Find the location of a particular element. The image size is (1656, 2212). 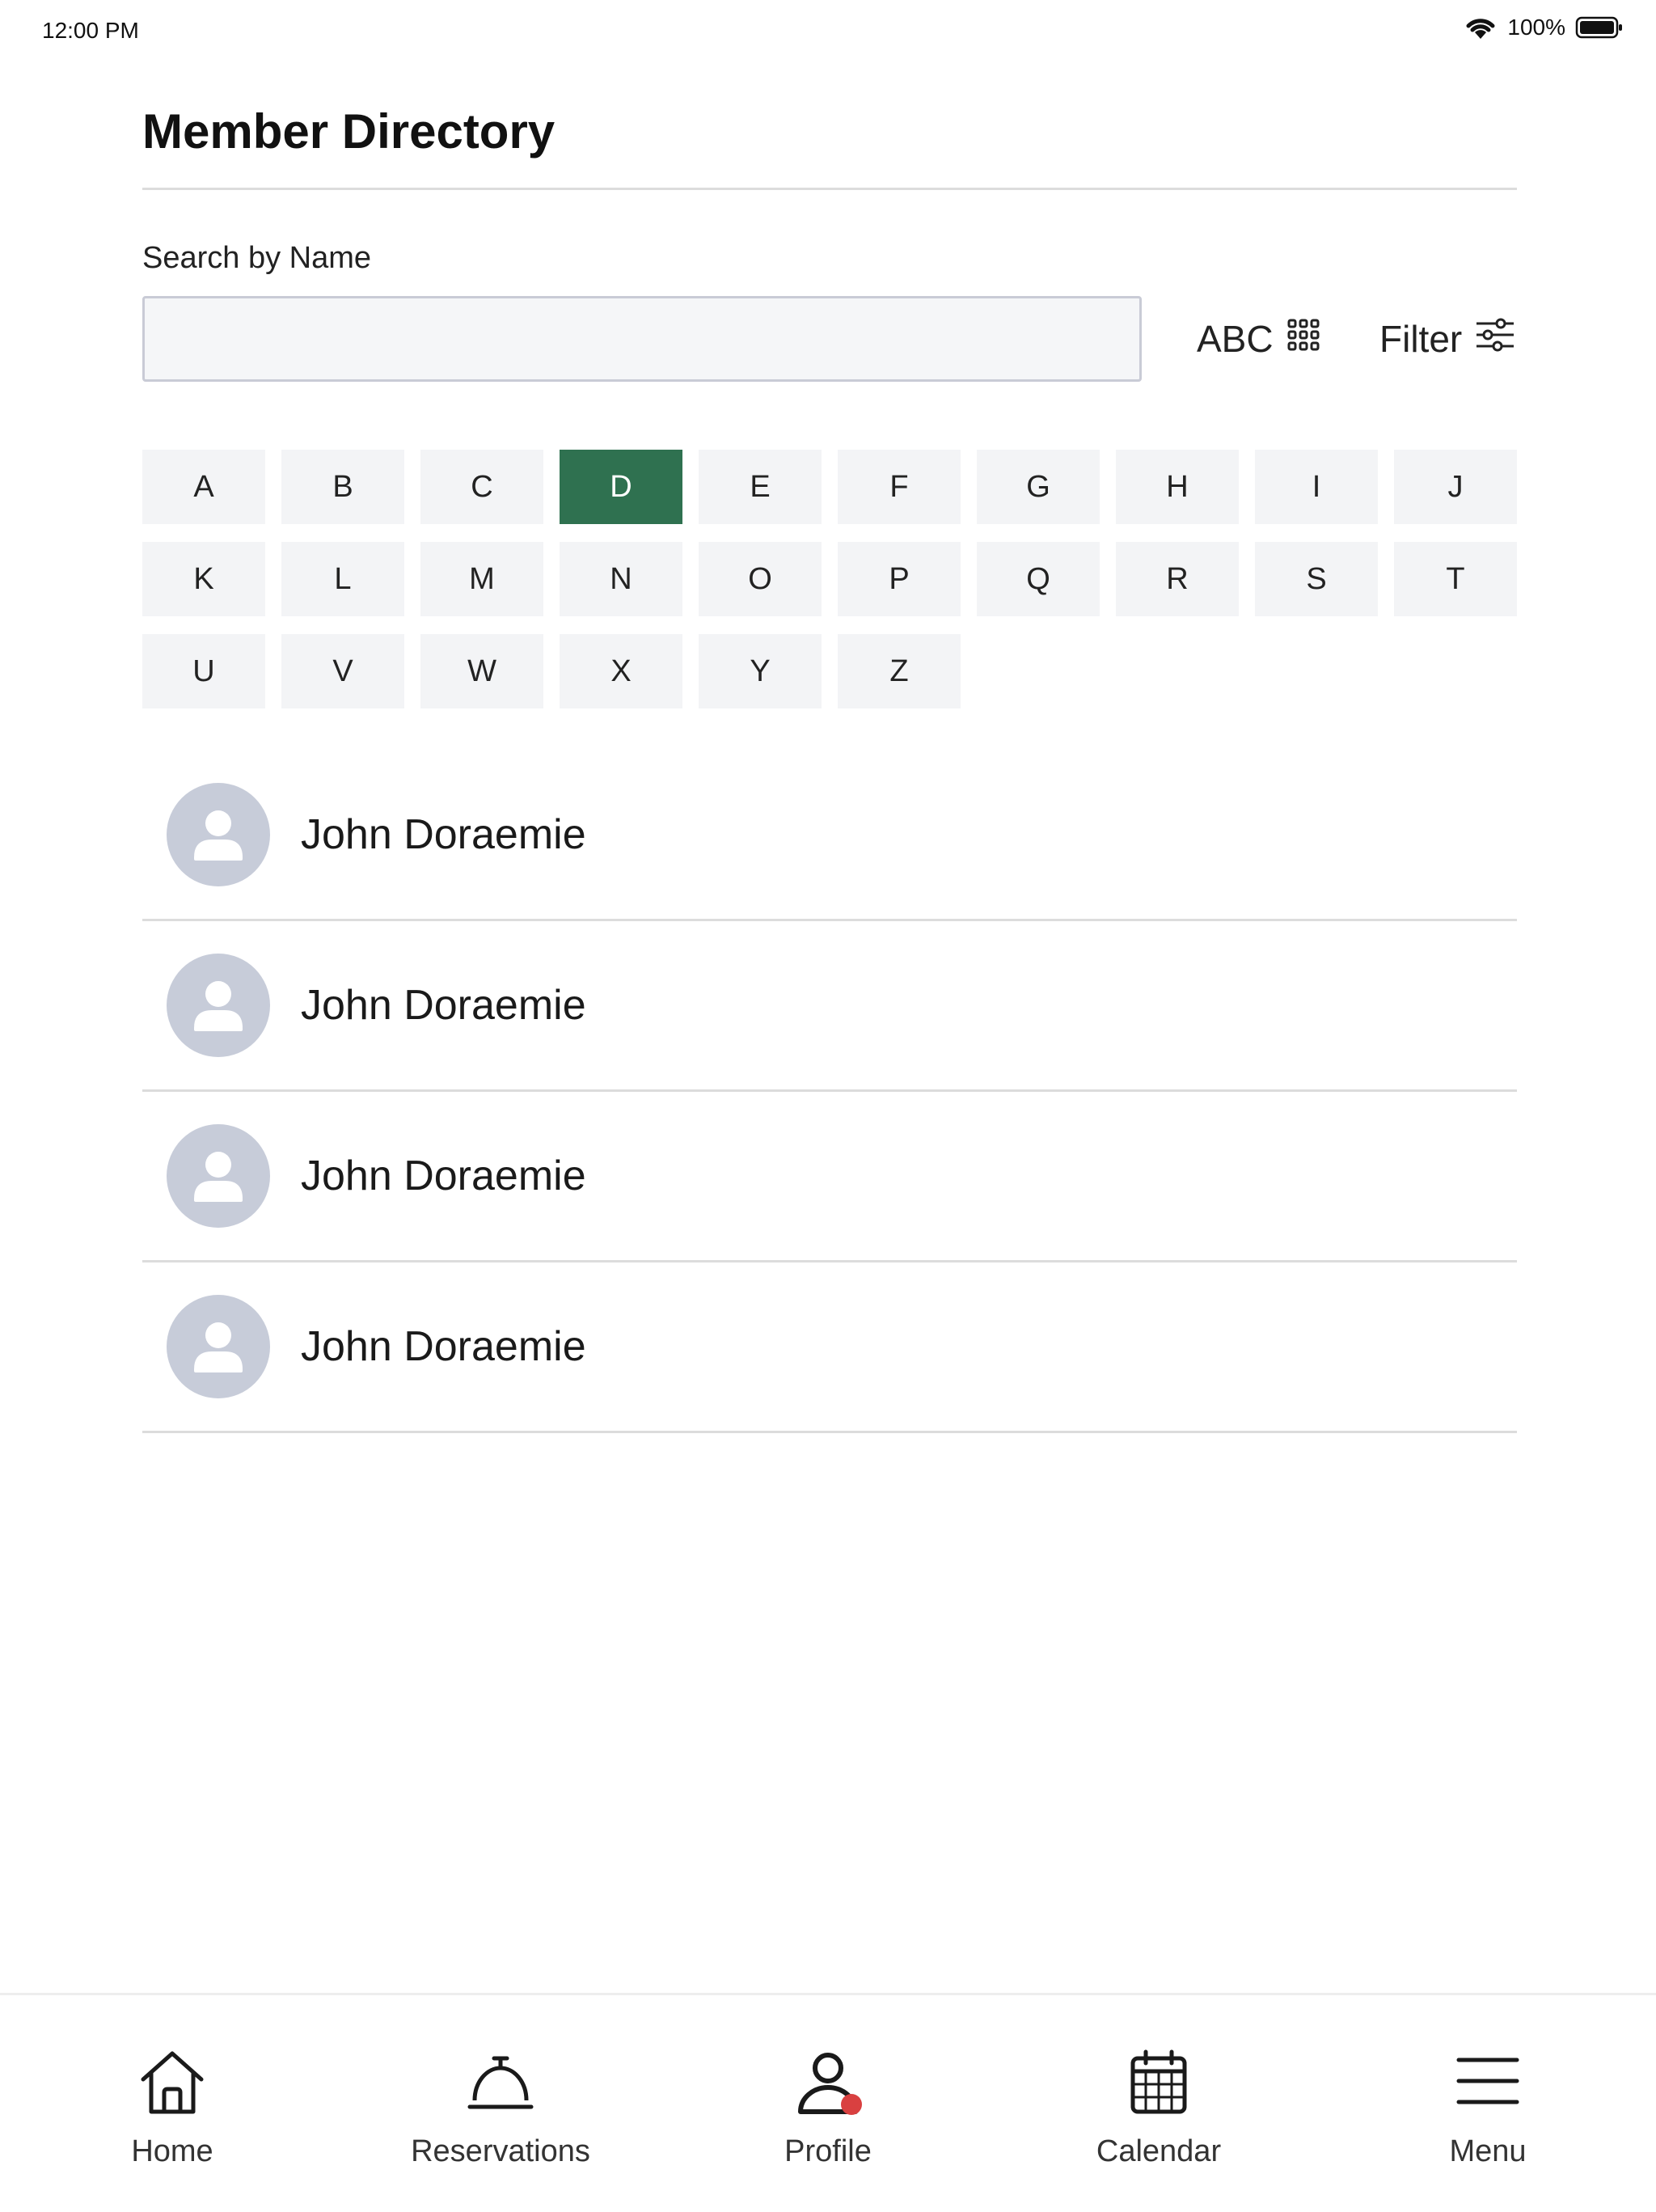

page-title: Member Directory is located at coordinates (349, 131).